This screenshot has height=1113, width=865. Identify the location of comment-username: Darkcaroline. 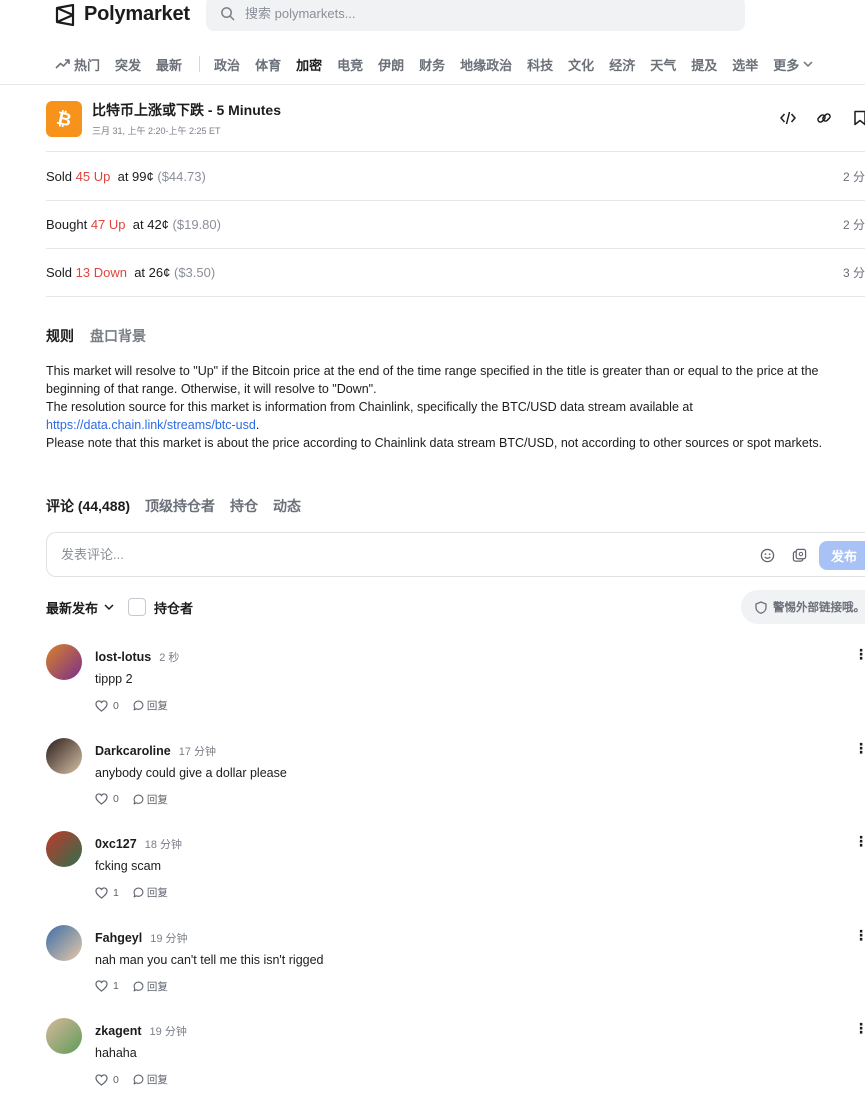
(133, 751).